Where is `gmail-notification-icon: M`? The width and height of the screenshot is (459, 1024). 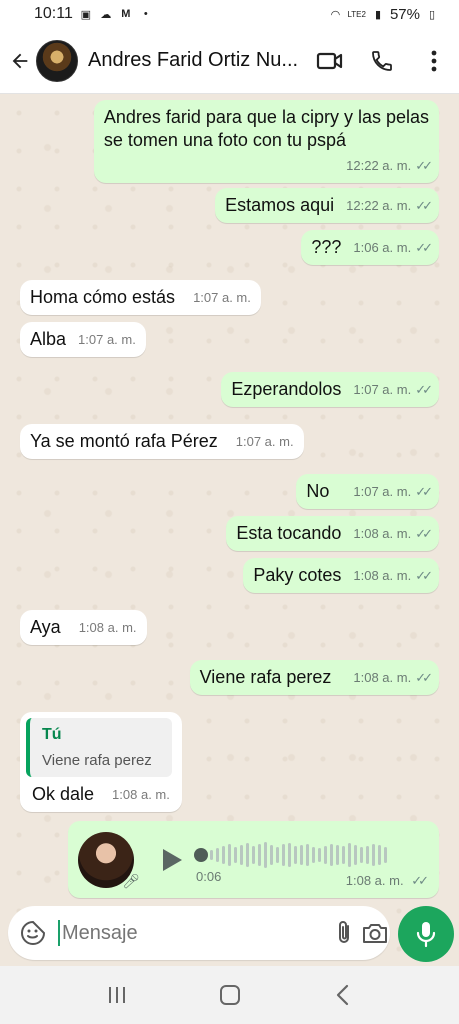 gmail-notification-icon: M is located at coordinates (126, 14).